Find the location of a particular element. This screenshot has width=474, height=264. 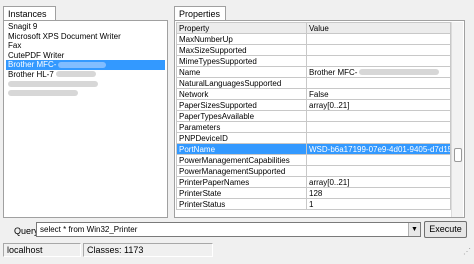

grid-row: PrinterPaperNames array[0..21] is located at coordinates (313, 182).